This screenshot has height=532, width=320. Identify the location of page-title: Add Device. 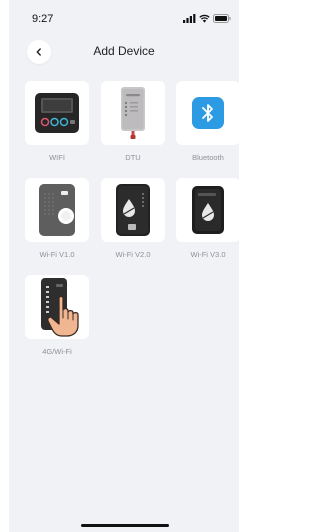
(124, 51).